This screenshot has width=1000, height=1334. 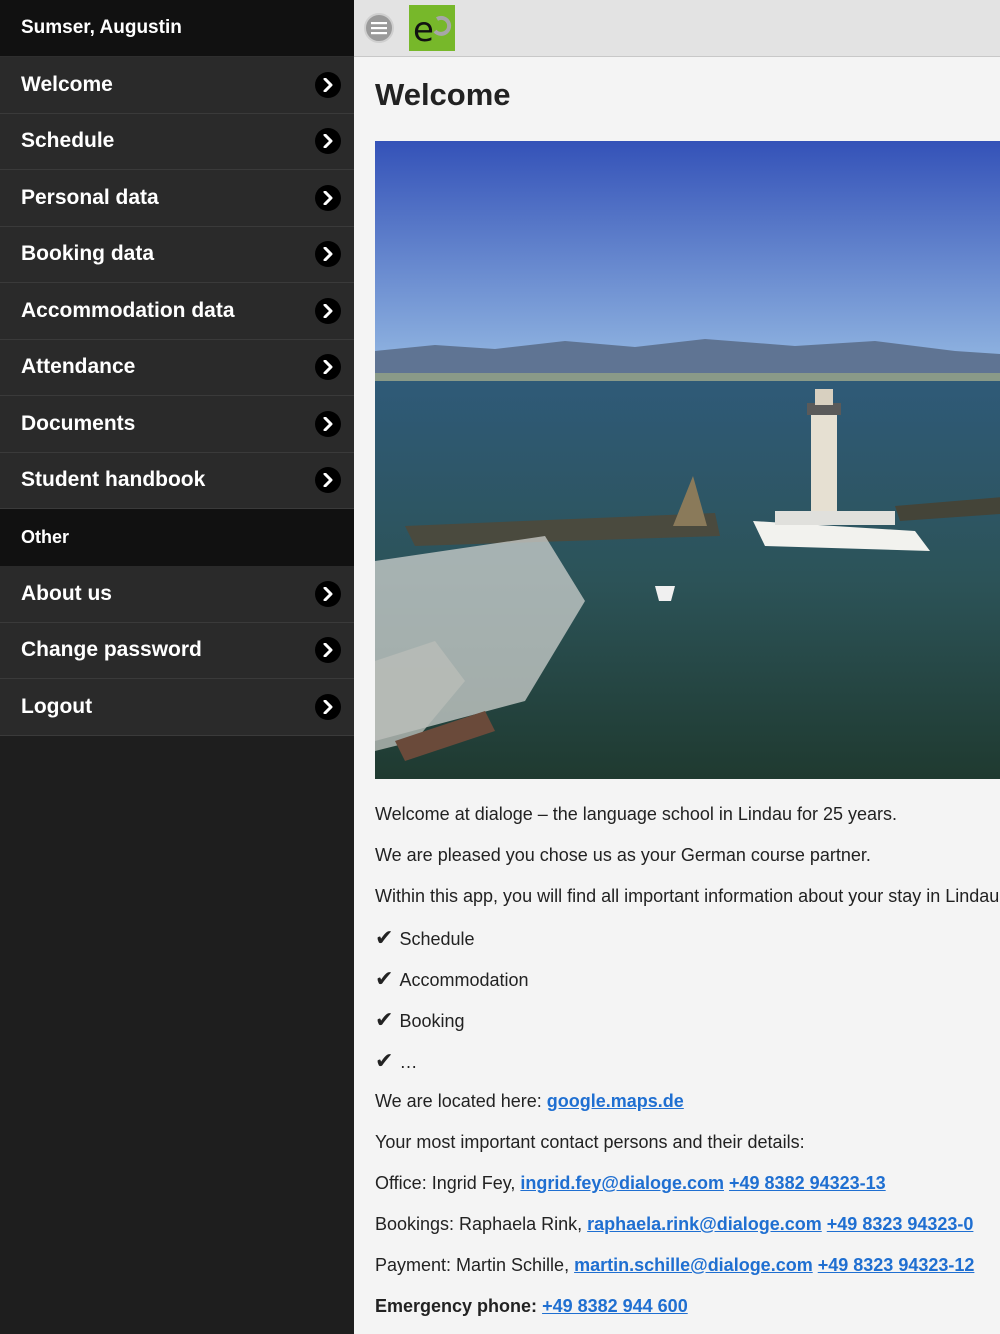 I want to click on sidebar-item-accommodation-data: Accommodation data, so click(x=177, y=311).